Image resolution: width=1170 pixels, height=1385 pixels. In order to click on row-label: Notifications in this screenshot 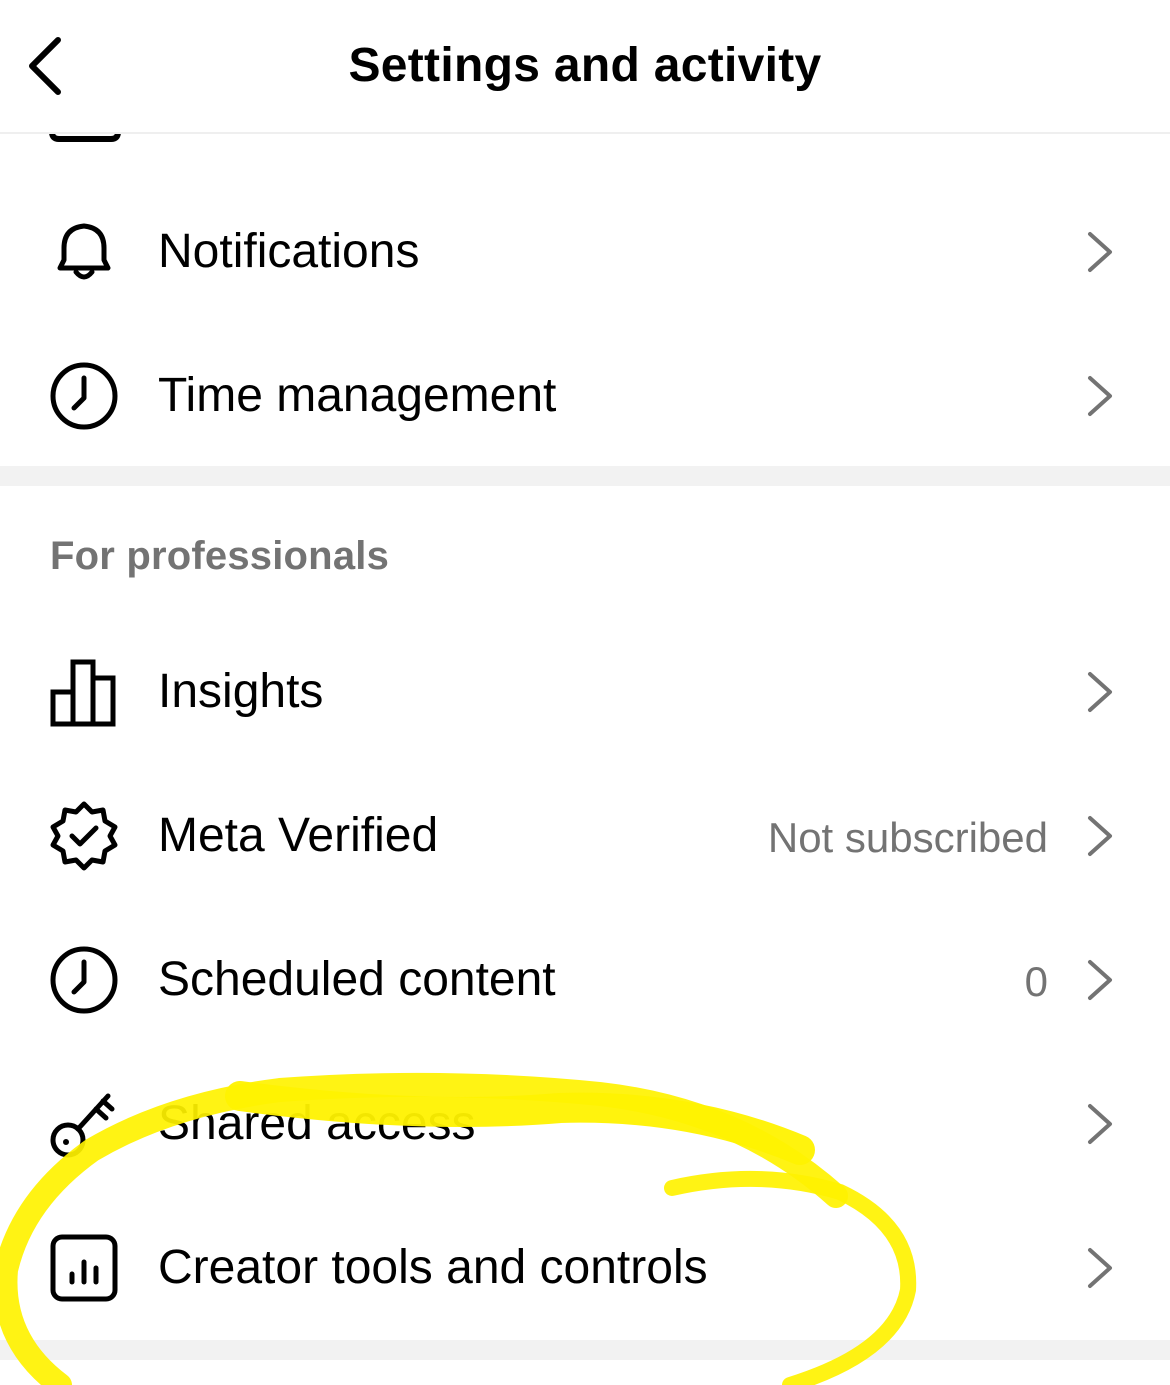, I will do `click(289, 251)`.